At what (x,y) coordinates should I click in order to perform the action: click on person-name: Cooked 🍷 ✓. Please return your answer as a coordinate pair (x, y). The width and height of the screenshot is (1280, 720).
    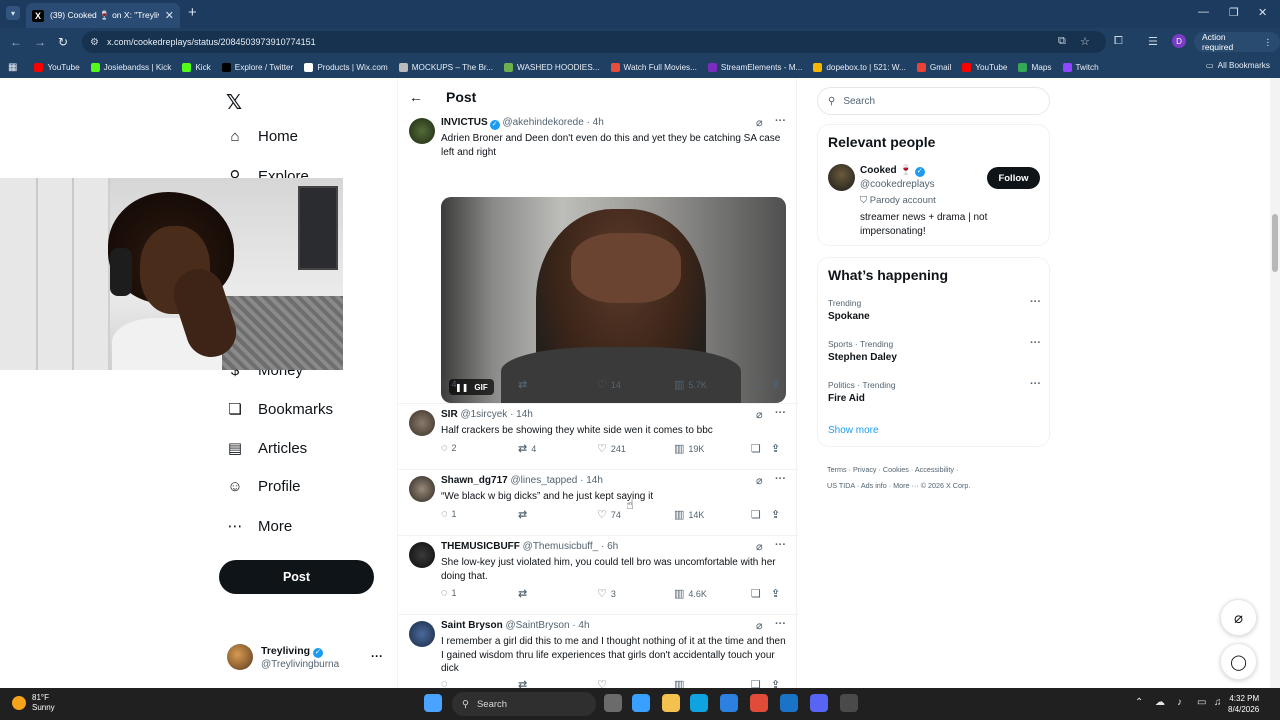
    Looking at the image, I should click on (892, 171).